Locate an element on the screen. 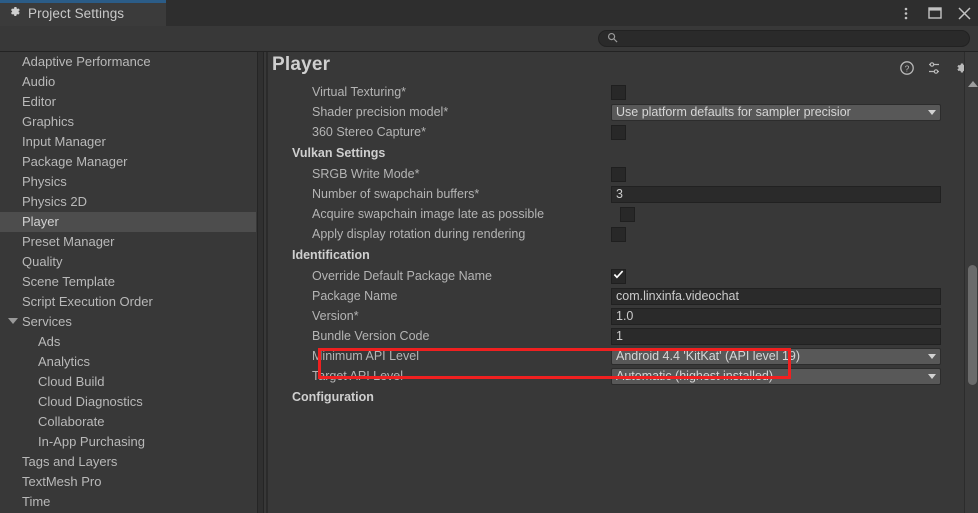 This screenshot has height=513, width=978. sidebar-item-label: Script Execution Order is located at coordinates (87, 301).